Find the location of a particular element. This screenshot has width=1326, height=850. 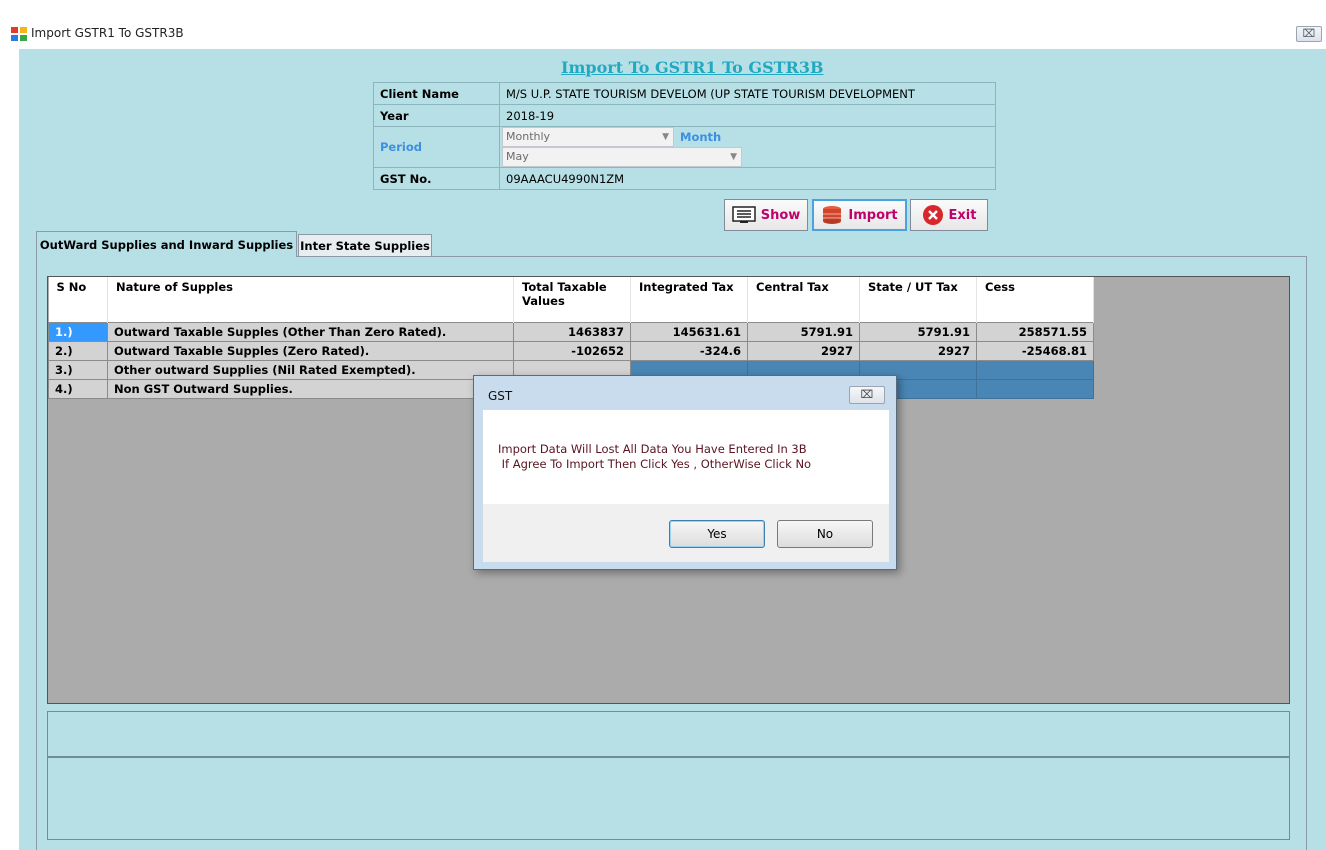

cell-nature: Outward Taxable Supples (Zero Rated). is located at coordinates (310, 350).